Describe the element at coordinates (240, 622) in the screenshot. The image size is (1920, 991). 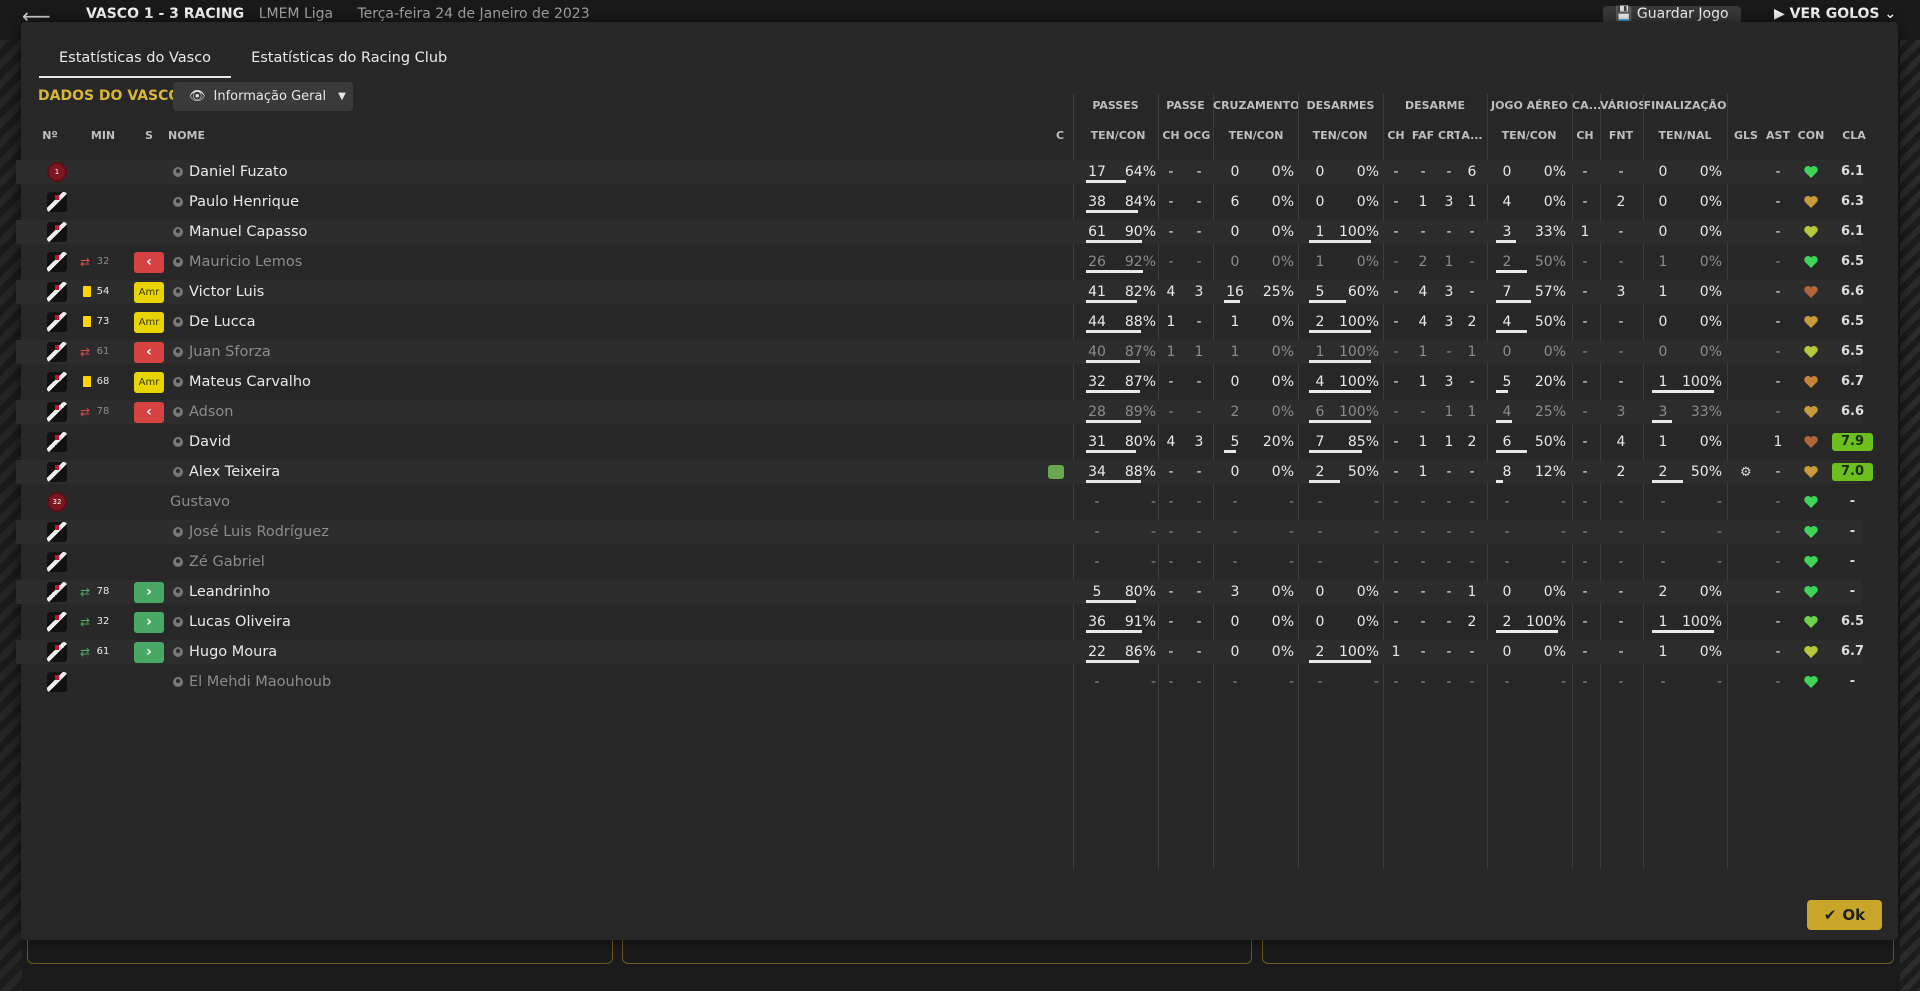
I see `player-name-text: Lucas Oliveira` at that location.